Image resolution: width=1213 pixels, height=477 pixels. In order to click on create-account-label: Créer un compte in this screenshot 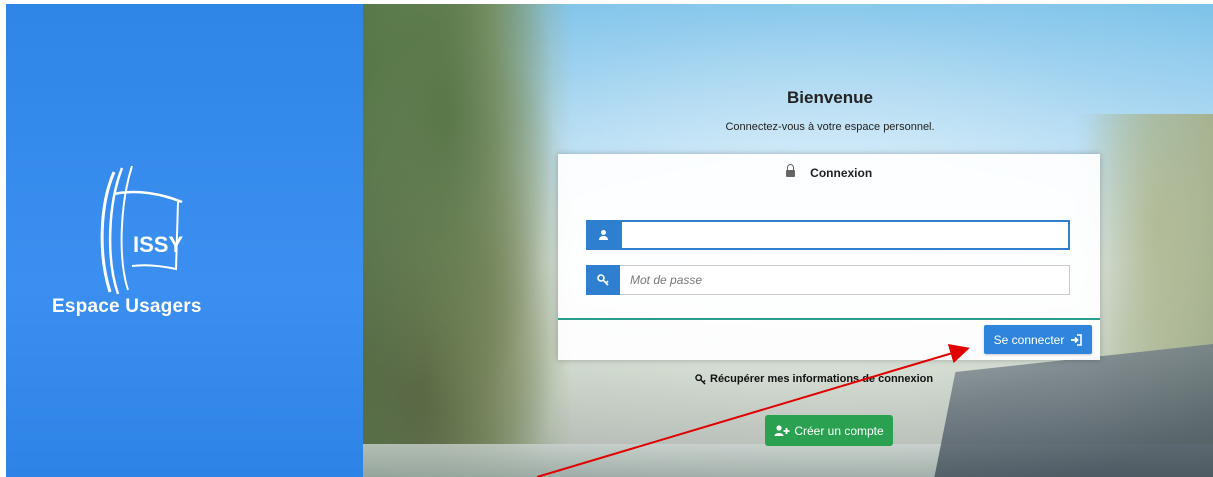, I will do `click(839, 430)`.